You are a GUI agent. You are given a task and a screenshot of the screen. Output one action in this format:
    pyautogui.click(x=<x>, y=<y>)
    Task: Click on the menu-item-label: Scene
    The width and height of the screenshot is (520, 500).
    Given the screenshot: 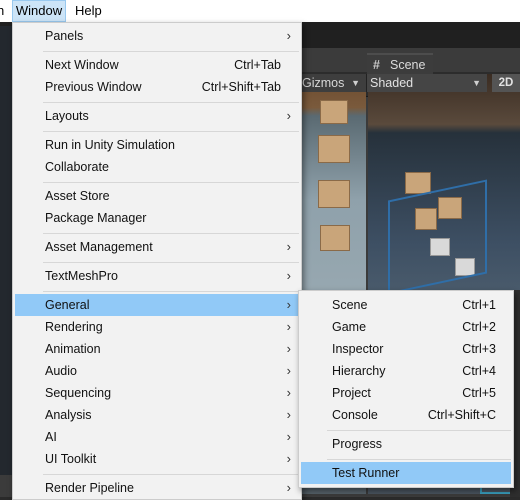 What is the action you would take?
    pyautogui.click(x=350, y=305)
    